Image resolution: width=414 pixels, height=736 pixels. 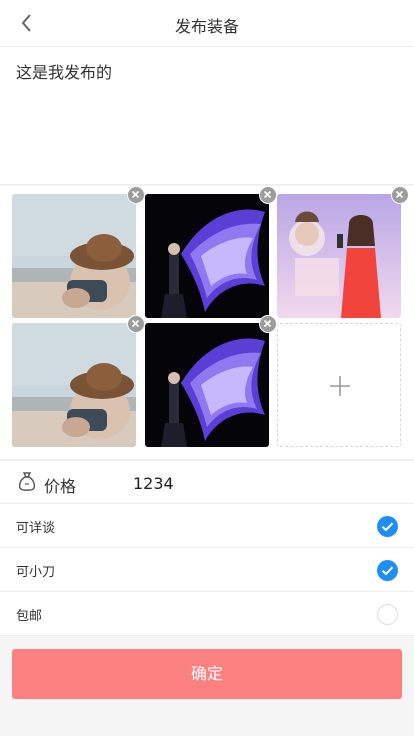 I want to click on option-label: 可小刀, so click(x=36, y=572).